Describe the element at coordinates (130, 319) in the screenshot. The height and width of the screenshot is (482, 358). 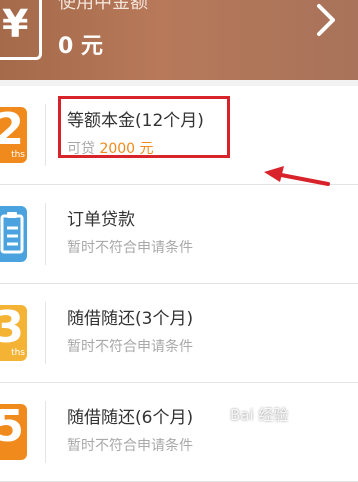
I see `loan-title: 随借随还(3个月)` at that location.